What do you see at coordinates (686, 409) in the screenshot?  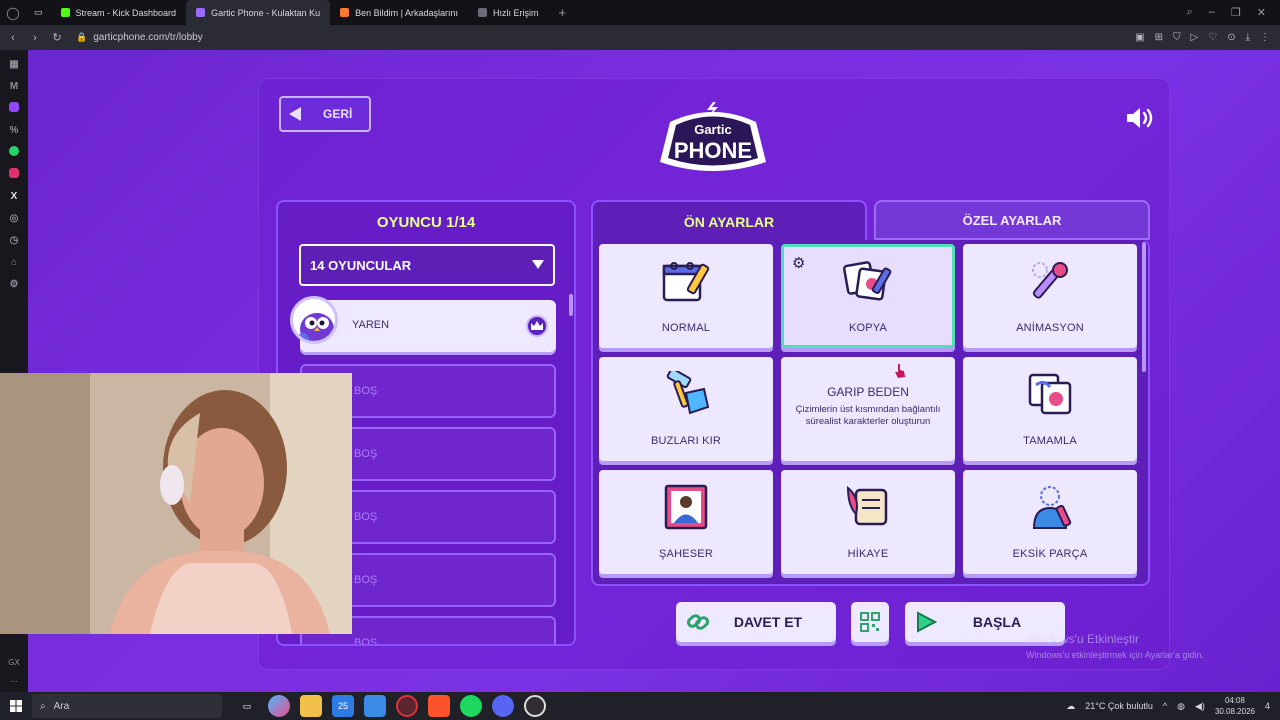 I see `mode-card-icebreaker: BUZLARI KIR` at bounding box center [686, 409].